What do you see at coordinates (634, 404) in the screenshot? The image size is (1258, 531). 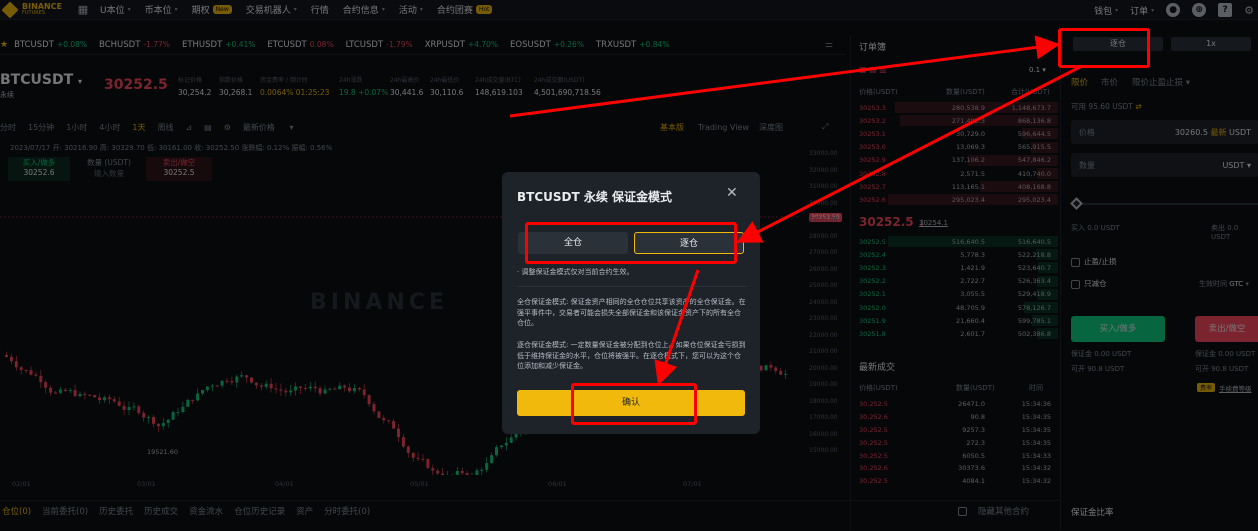 I see `annotation-box-confirm` at bounding box center [634, 404].